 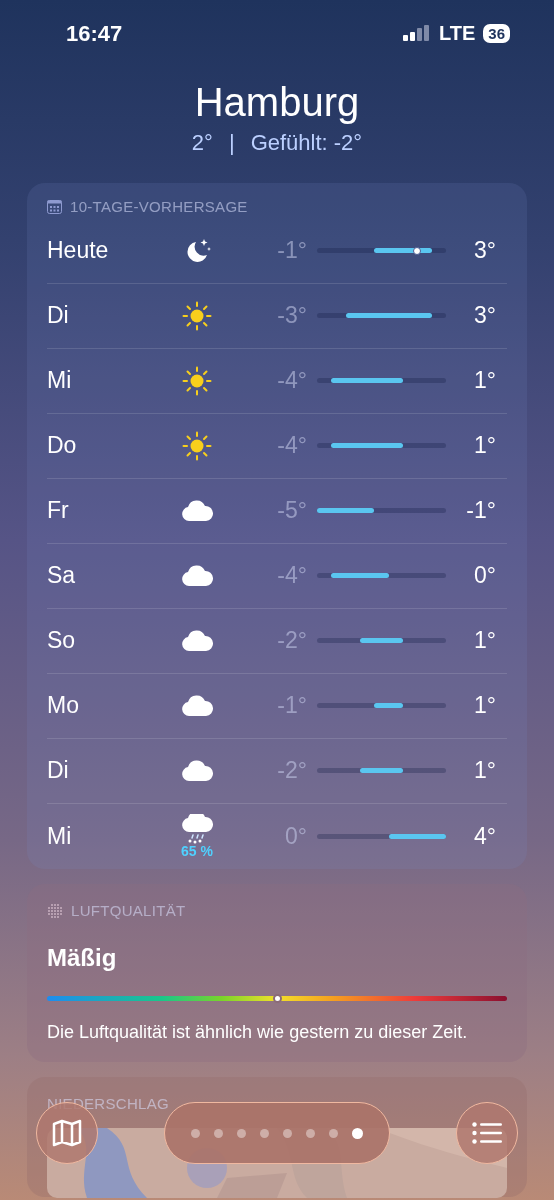 I want to click on high-temperature: 4°, so click(x=484, y=836).